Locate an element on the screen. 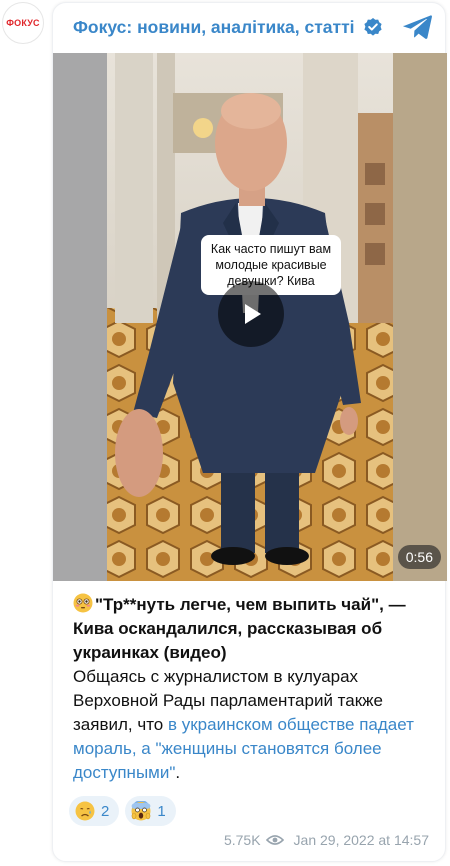 This screenshot has width=450, height=866. verified-icon is located at coordinates (373, 27).